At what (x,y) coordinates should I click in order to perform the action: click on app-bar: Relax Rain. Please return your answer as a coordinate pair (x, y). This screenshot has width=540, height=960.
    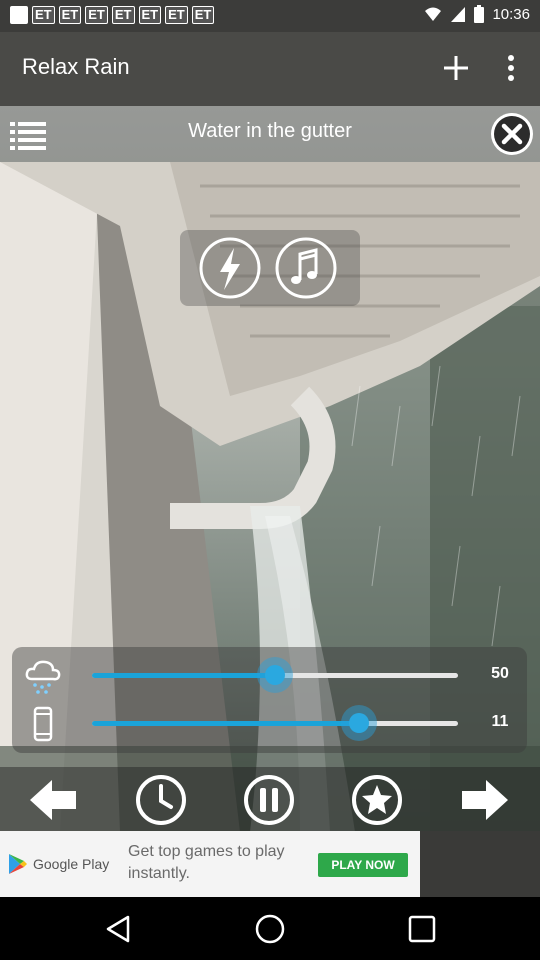
    Looking at the image, I should click on (270, 69).